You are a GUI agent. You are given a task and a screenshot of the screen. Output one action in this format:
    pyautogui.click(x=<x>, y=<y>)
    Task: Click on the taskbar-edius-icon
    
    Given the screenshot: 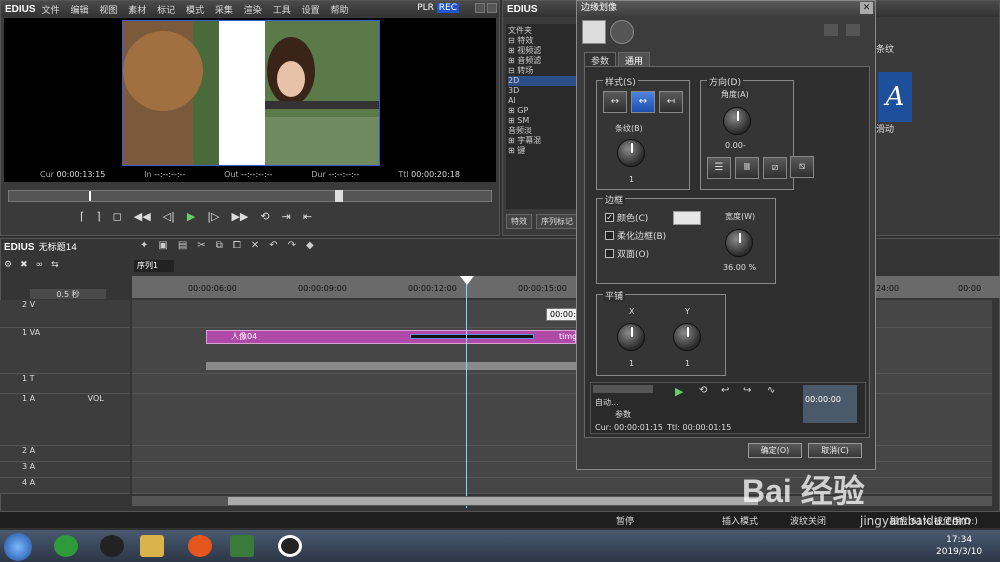 What is the action you would take?
    pyautogui.click(x=242, y=546)
    